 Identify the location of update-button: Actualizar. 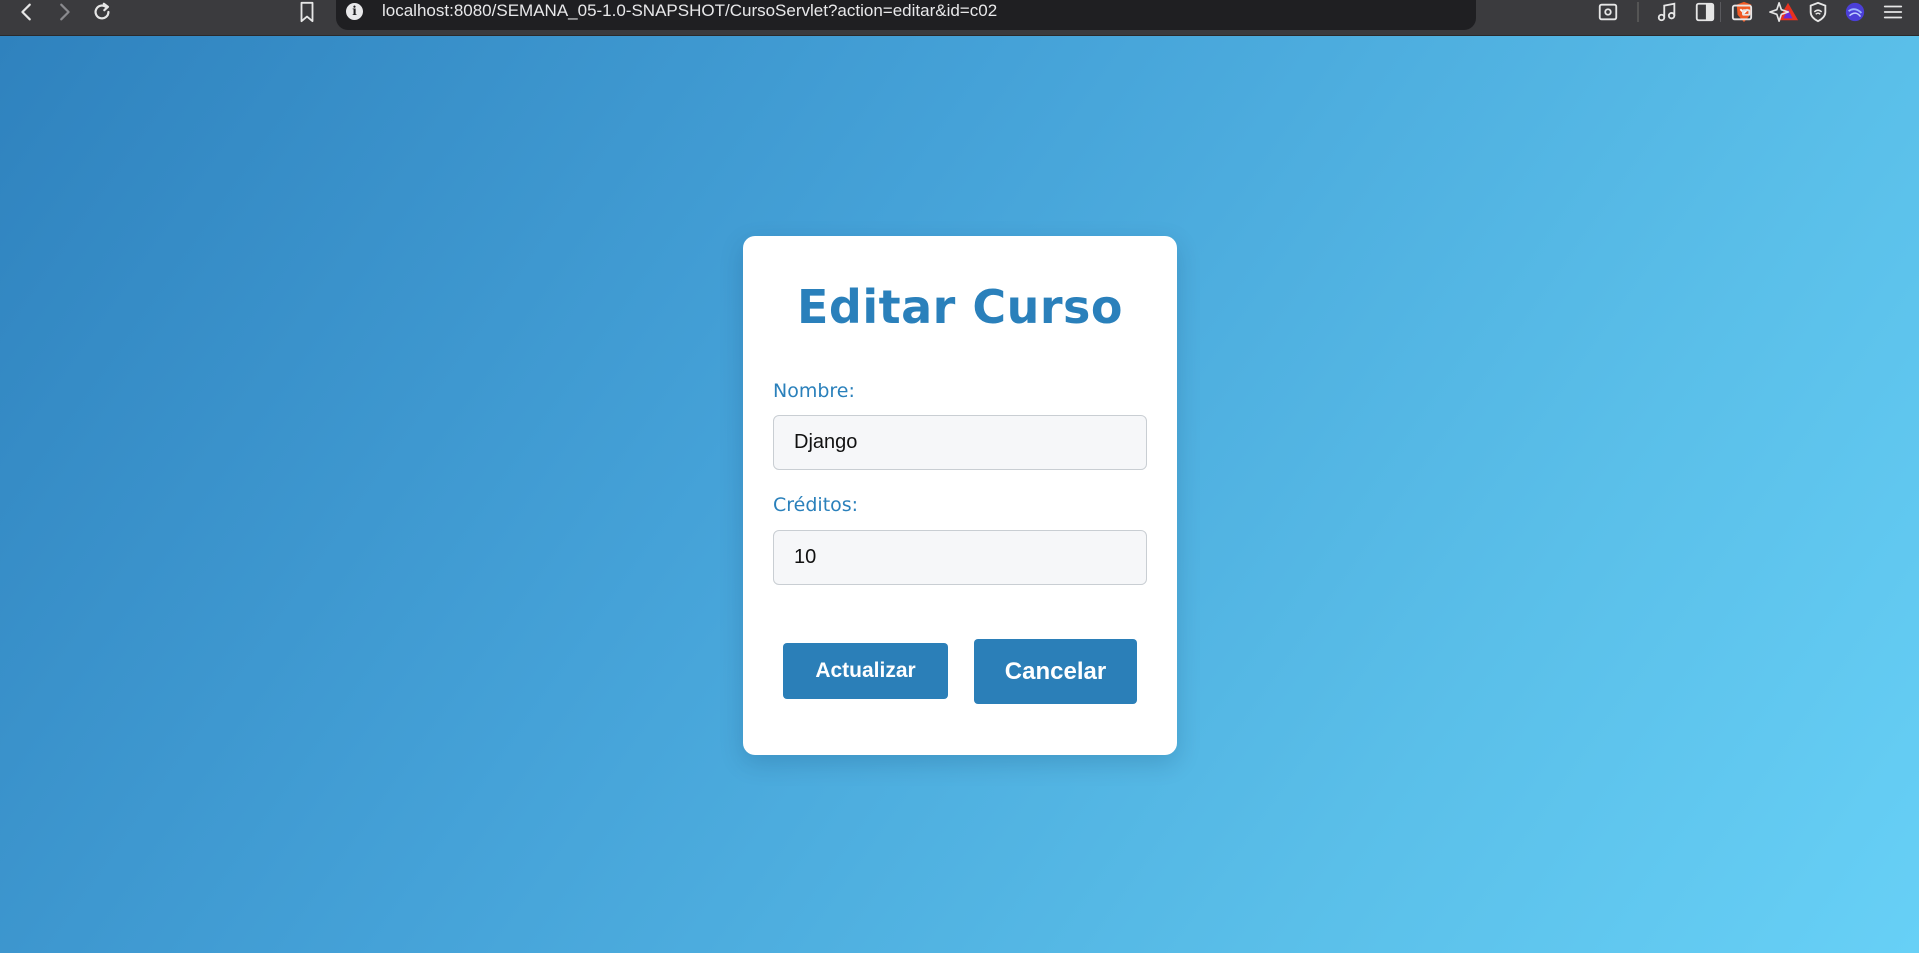
(865, 671).